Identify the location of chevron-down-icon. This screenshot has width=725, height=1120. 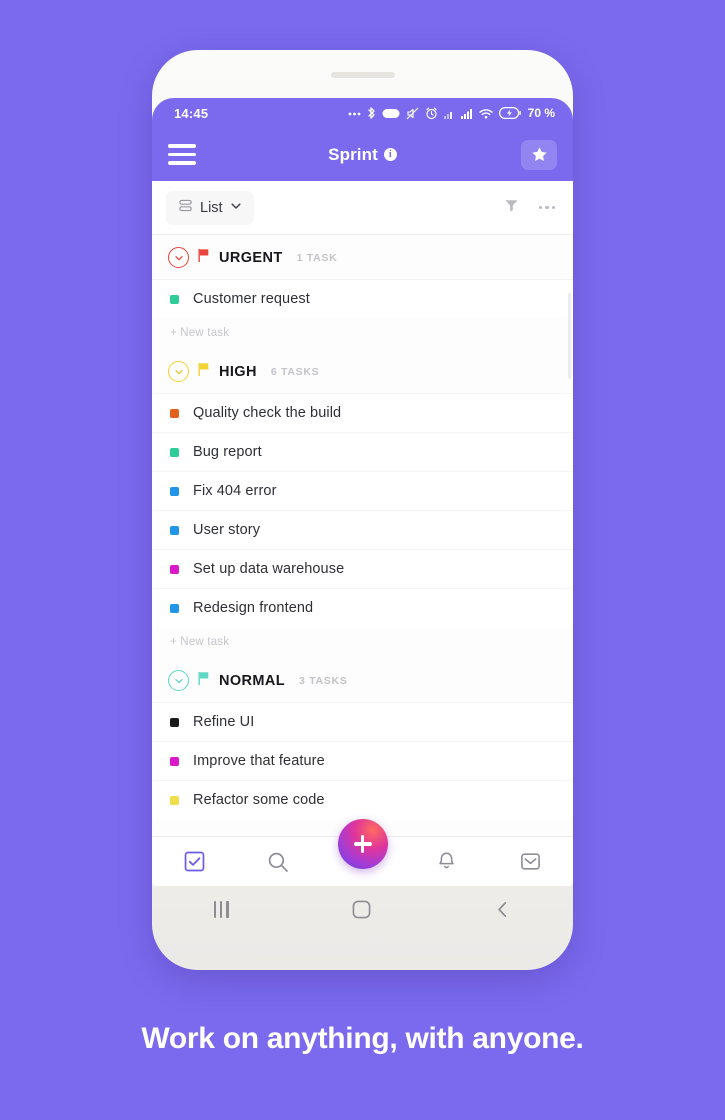
(236, 208).